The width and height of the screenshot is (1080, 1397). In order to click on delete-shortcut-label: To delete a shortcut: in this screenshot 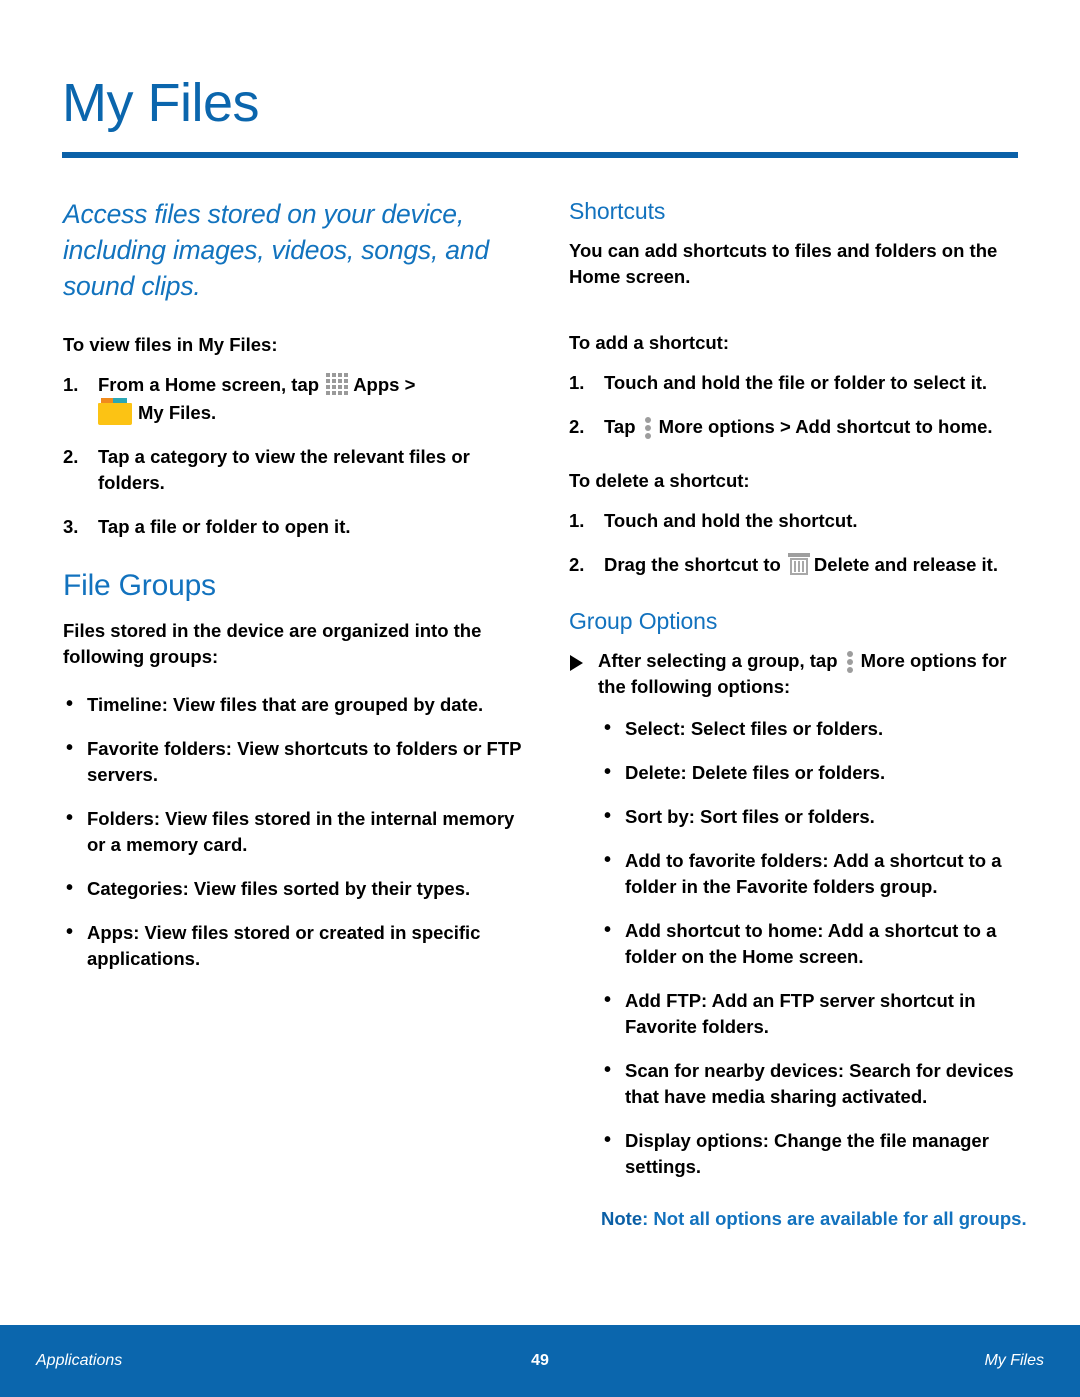, I will do `click(659, 480)`.